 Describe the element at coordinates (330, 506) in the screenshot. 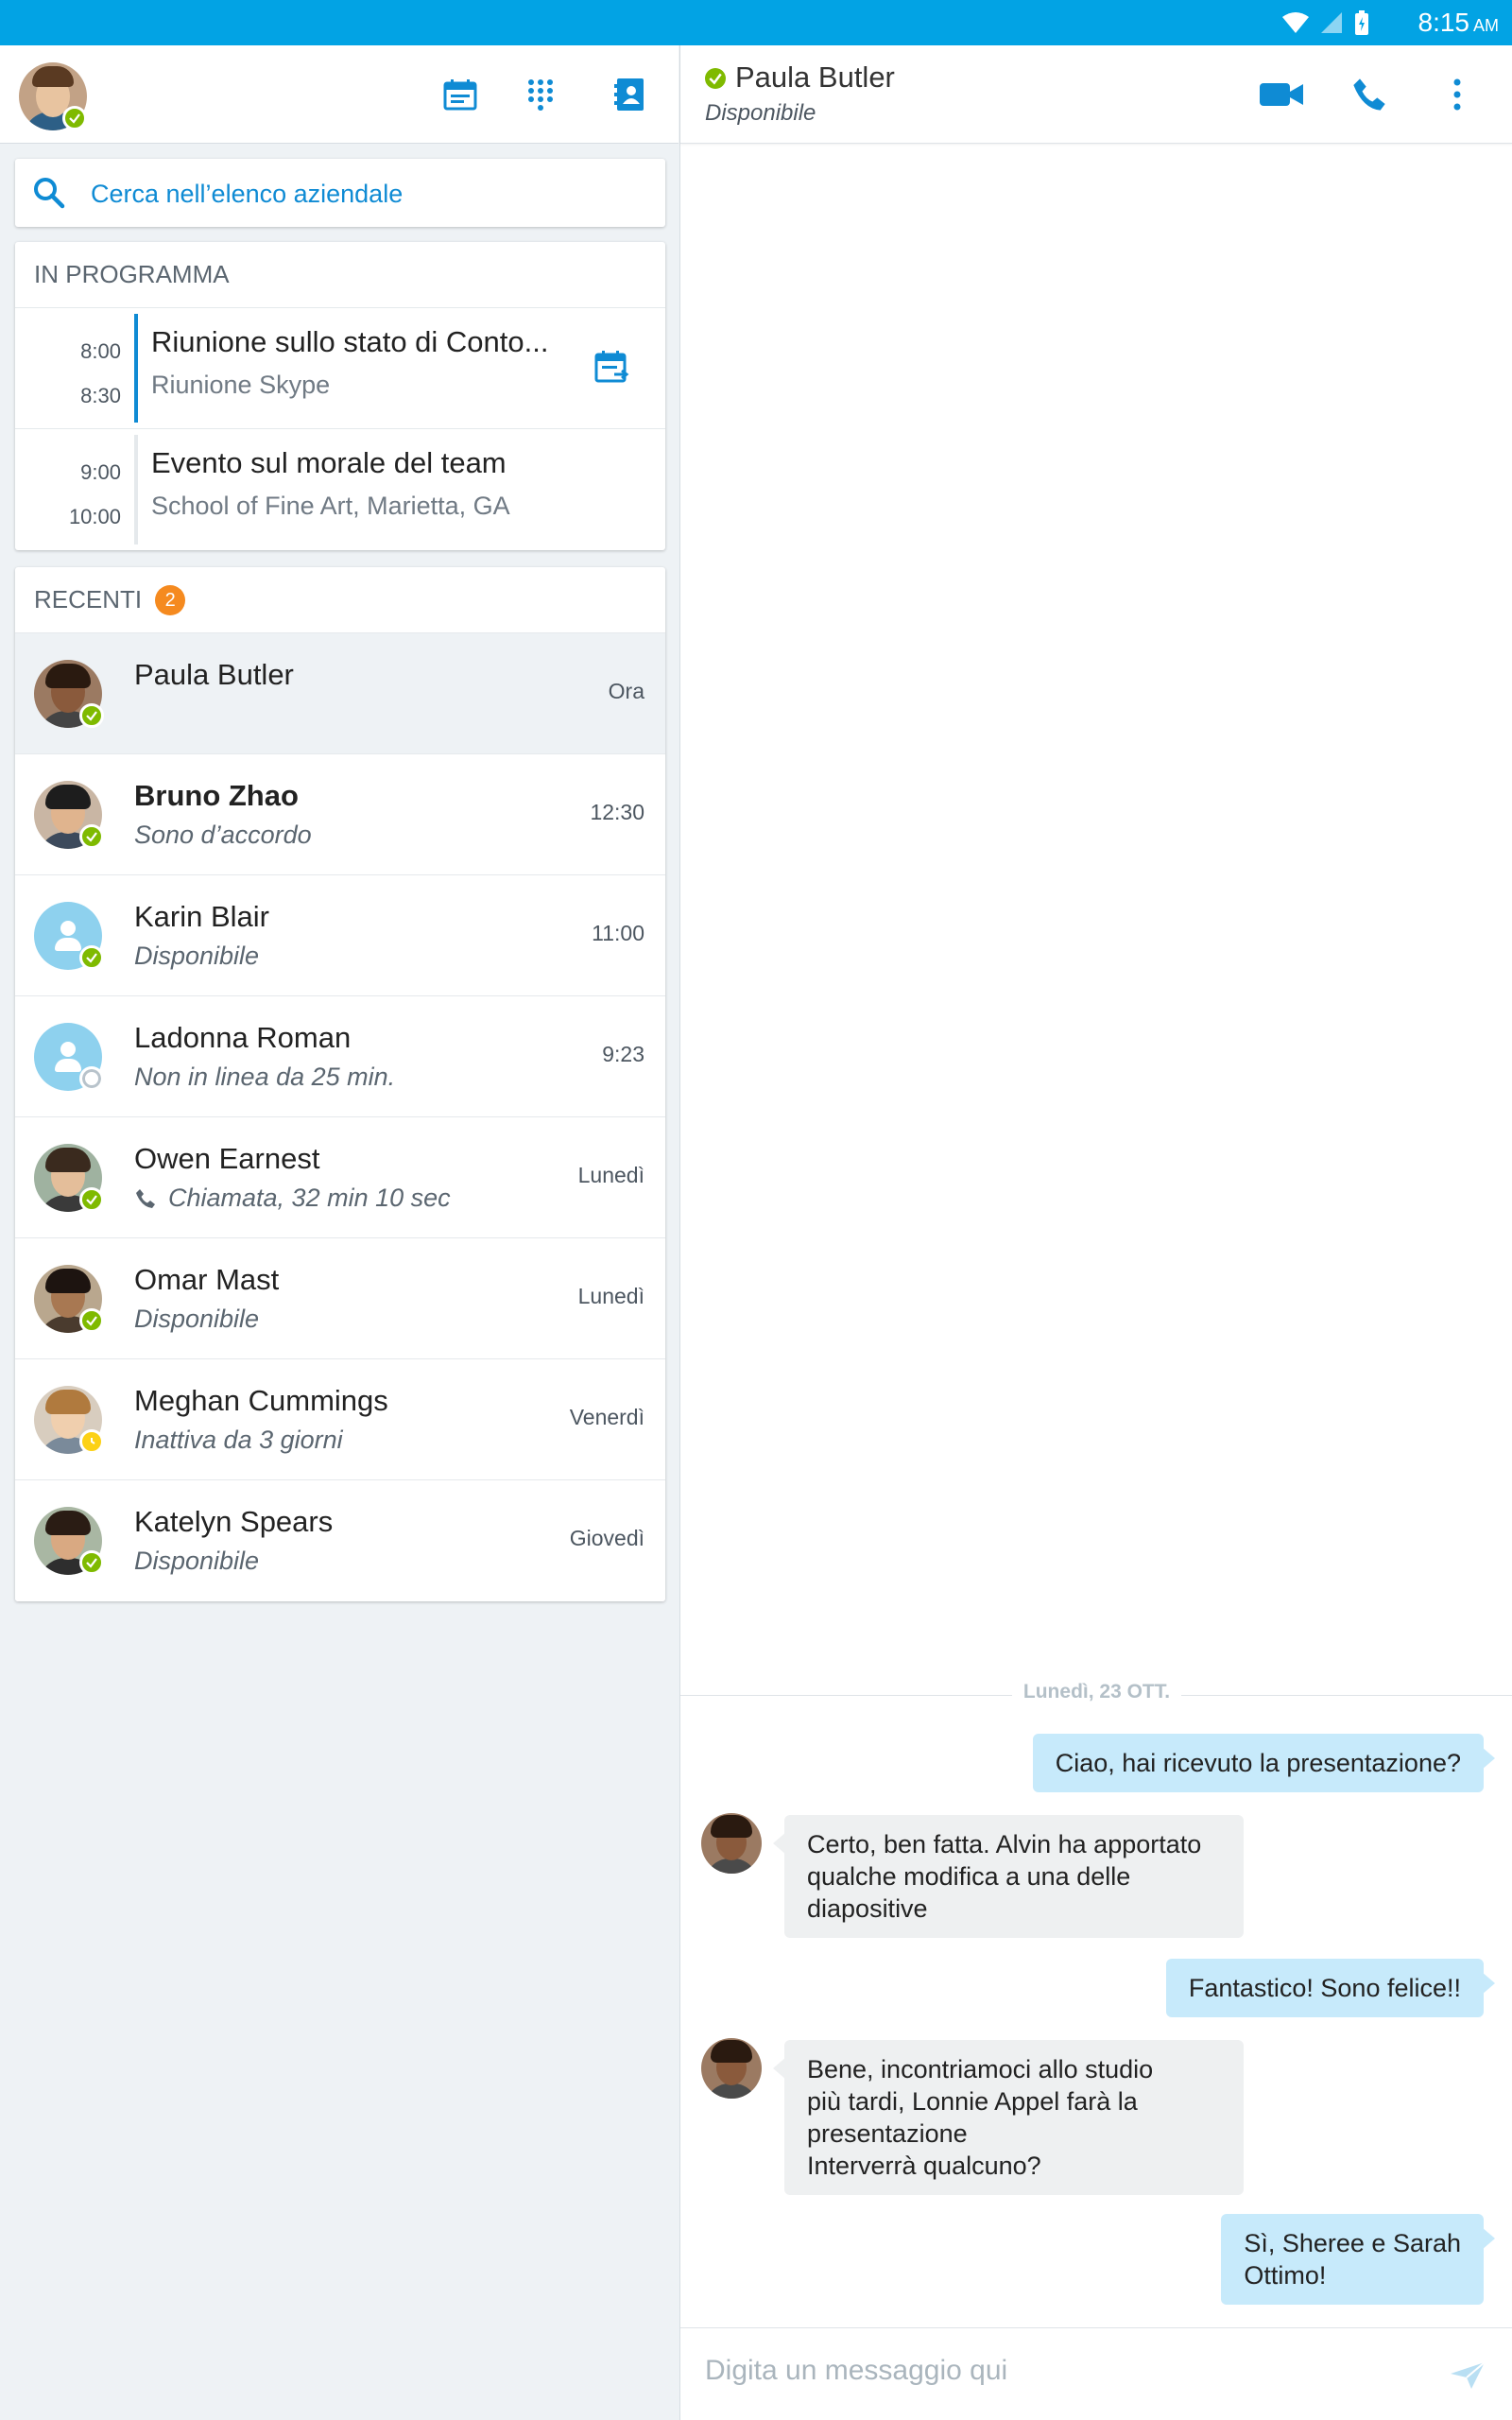

I see `event-subtitle: School of Fine Art, Marietta, GA` at that location.